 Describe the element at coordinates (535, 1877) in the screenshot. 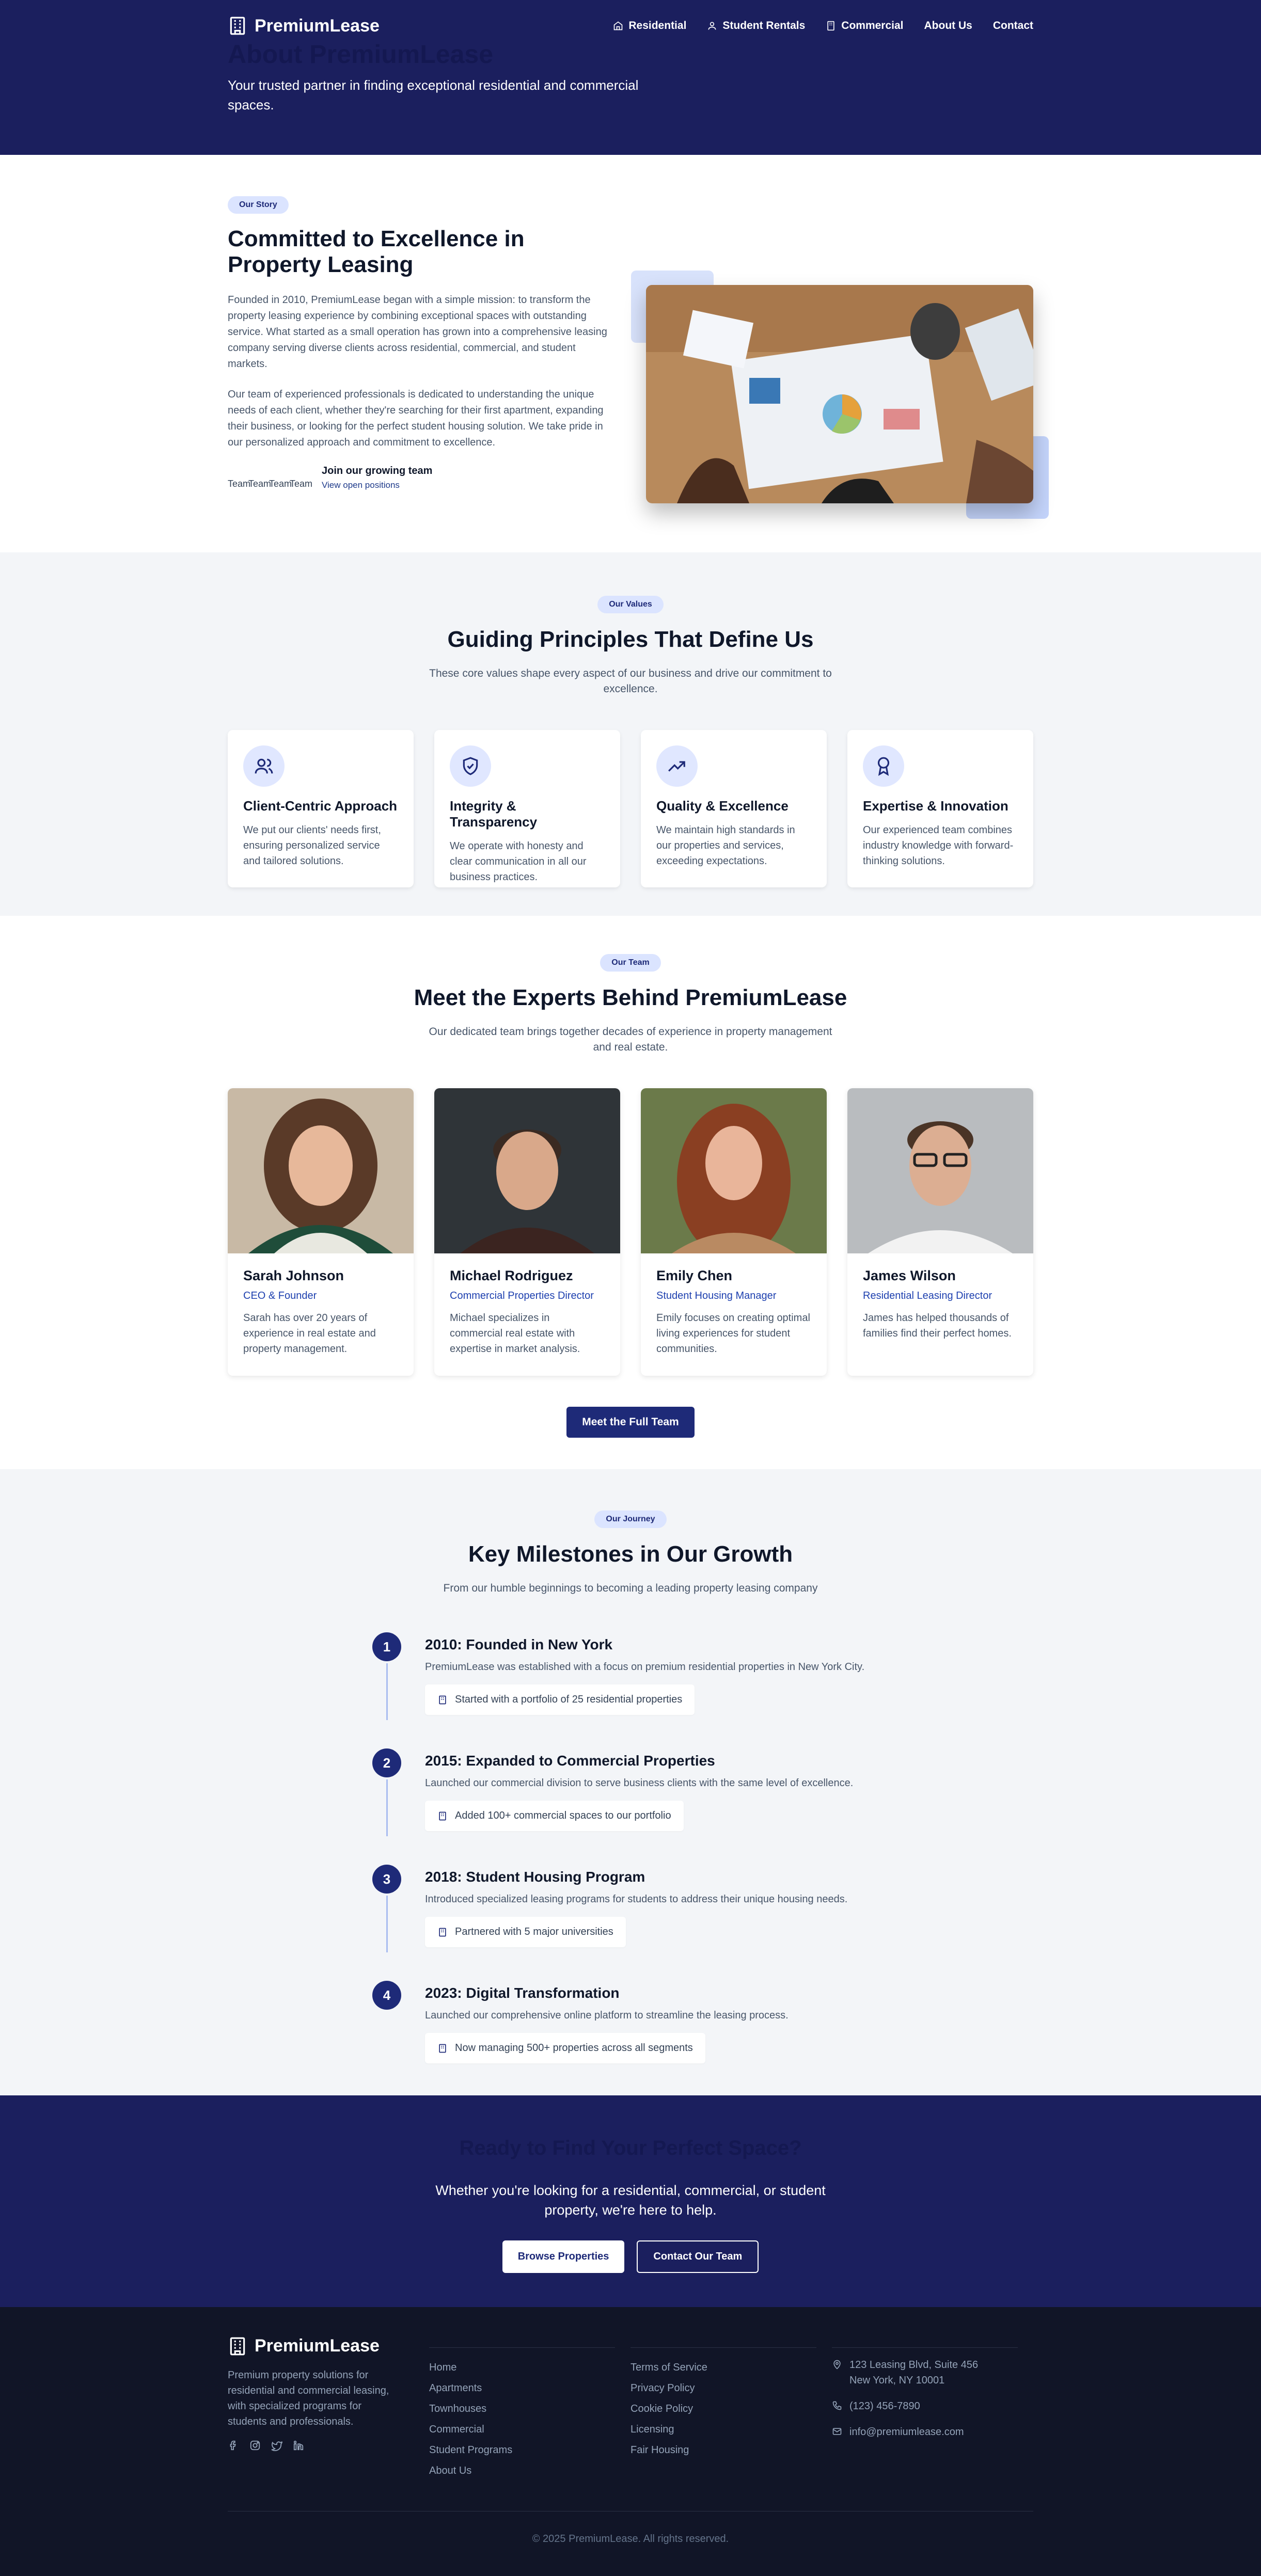

I see `milestone-title: 2018: Student Housing Program` at that location.